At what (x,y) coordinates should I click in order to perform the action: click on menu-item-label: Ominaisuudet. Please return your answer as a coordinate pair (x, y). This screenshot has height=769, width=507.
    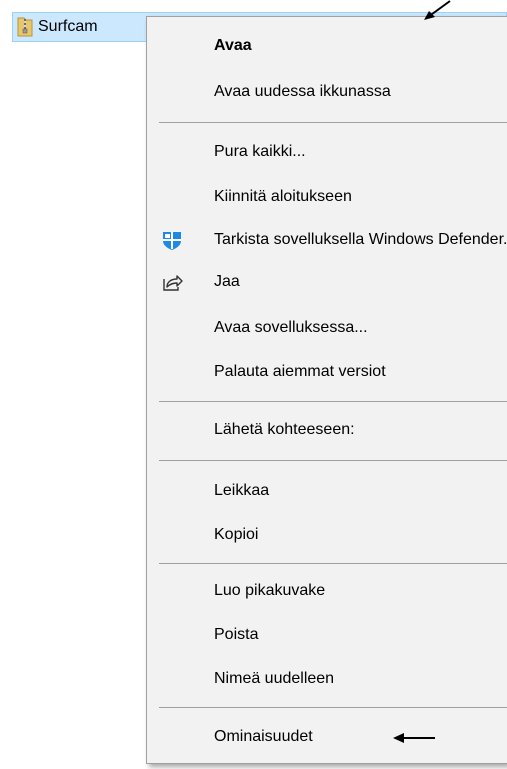
    Looking at the image, I should click on (263, 736).